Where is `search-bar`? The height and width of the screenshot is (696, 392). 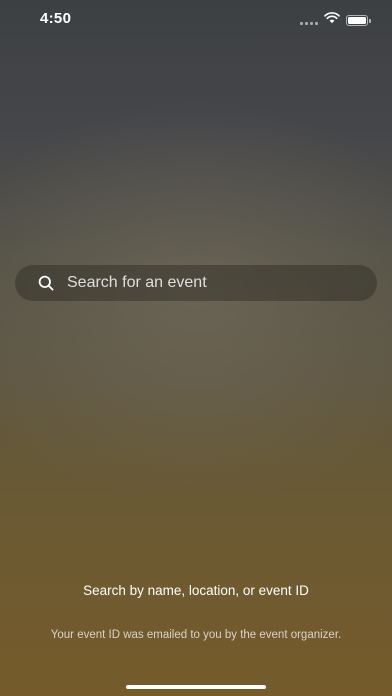 search-bar is located at coordinates (196, 283).